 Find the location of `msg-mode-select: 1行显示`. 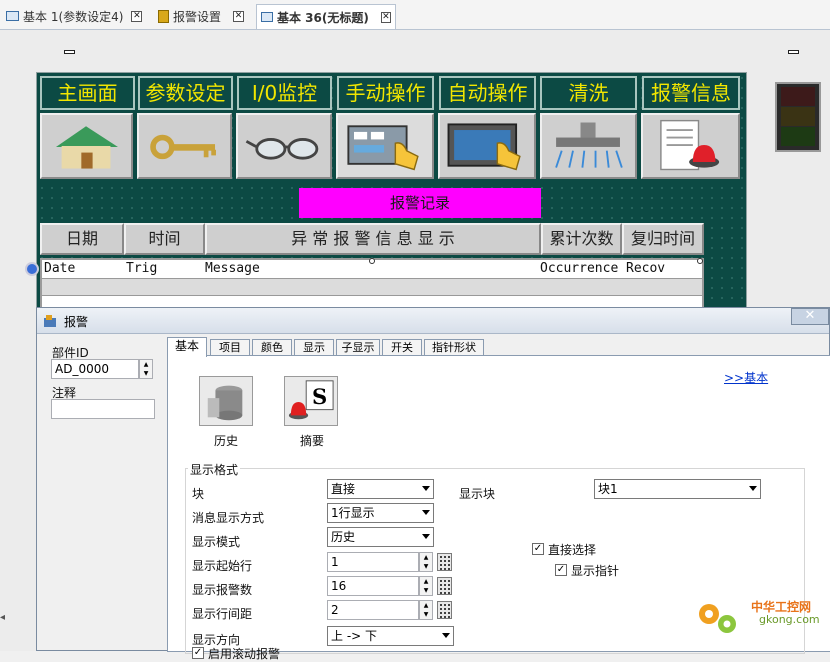

msg-mode-select: 1行显示 is located at coordinates (380, 513).